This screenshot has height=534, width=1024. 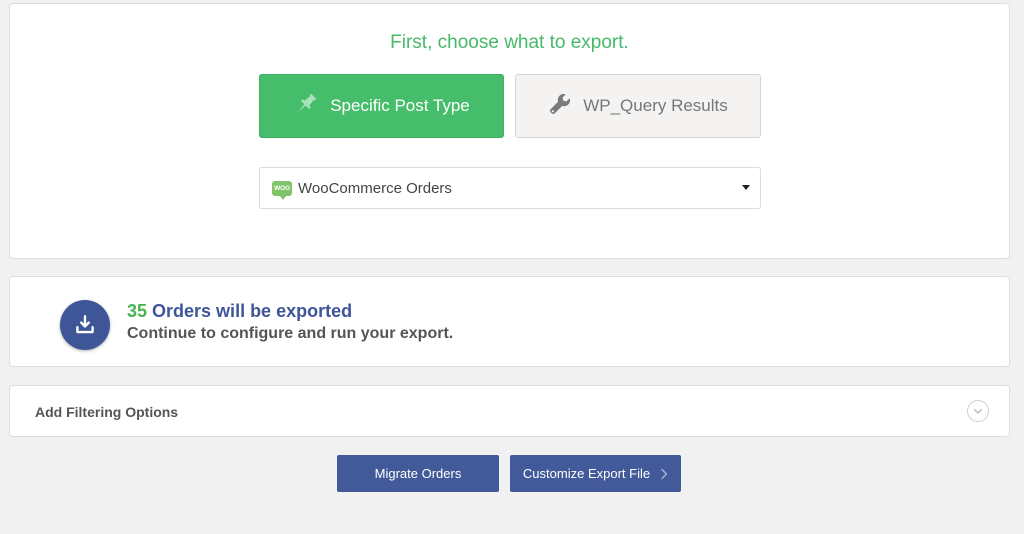 I want to click on filtering-options-panel: Add Filtering Options, so click(x=509, y=411).